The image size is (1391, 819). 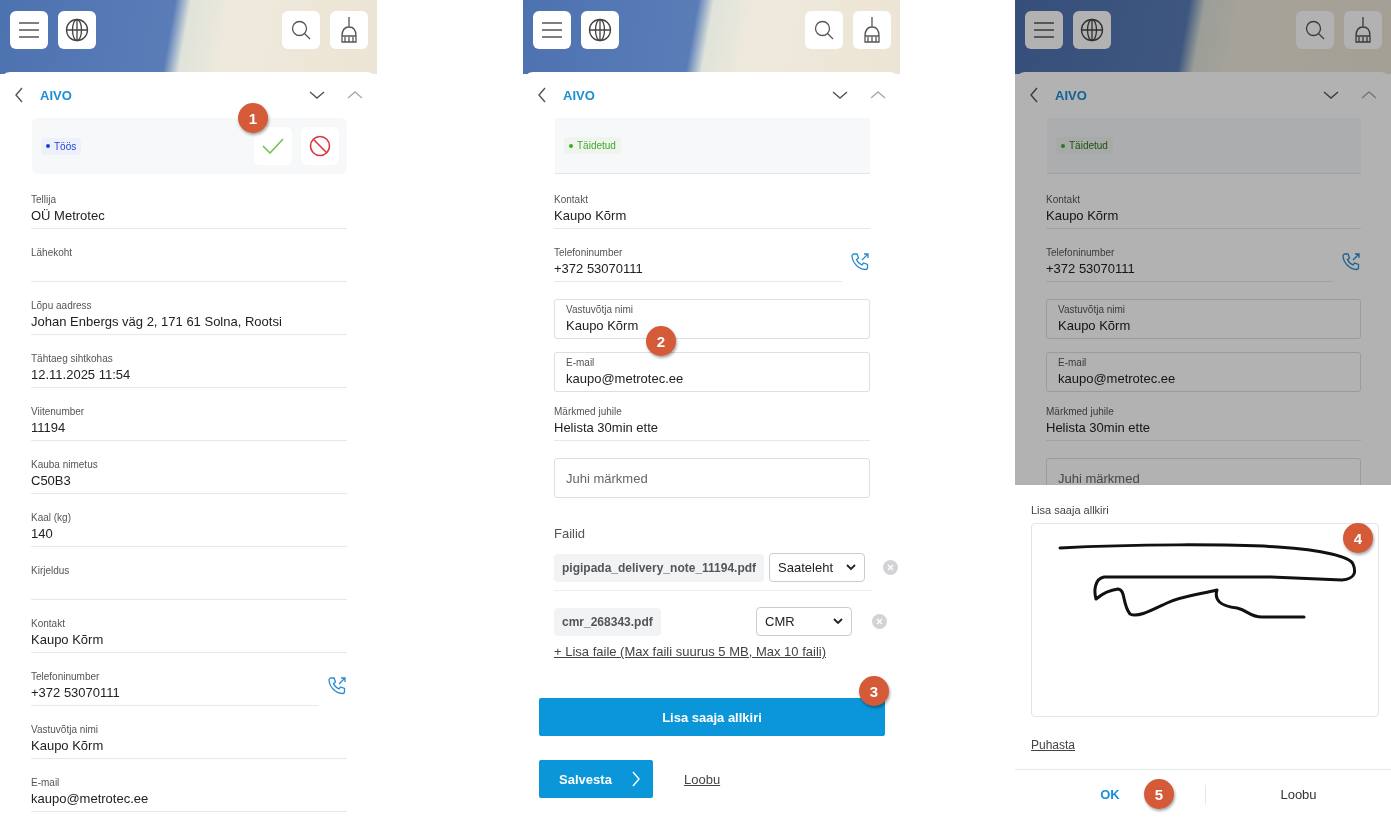 What do you see at coordinates (62, 306) in the screenshot?
I see `field-label: Lõpu aadress` at bounding box center [62, 306].